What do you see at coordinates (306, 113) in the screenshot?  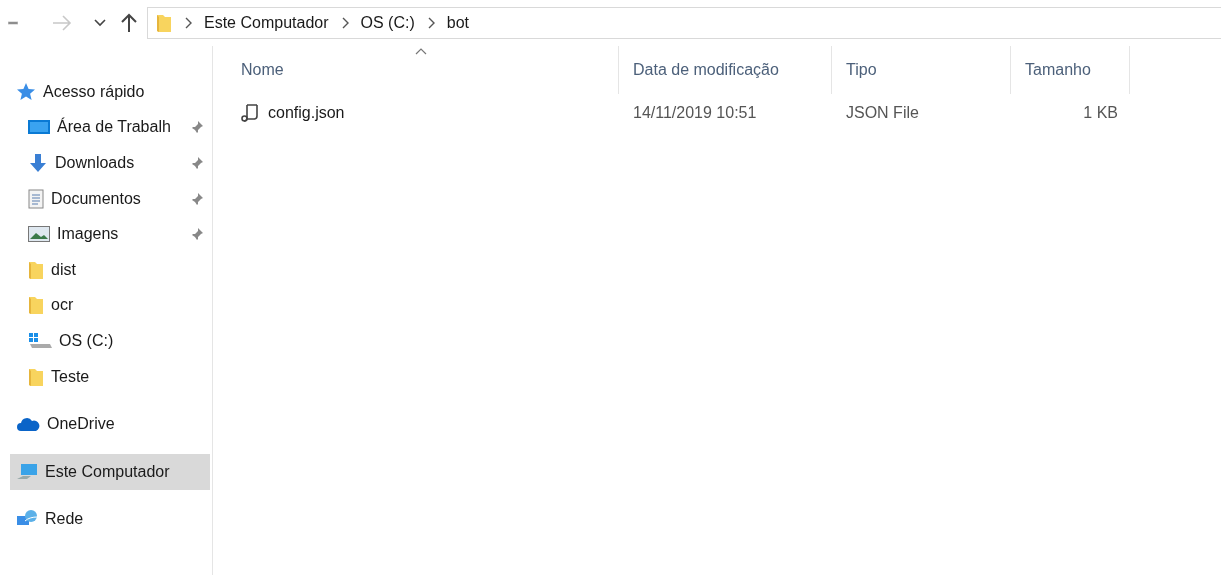 I see `file-name: config.json` at bounding box center [306, 113].